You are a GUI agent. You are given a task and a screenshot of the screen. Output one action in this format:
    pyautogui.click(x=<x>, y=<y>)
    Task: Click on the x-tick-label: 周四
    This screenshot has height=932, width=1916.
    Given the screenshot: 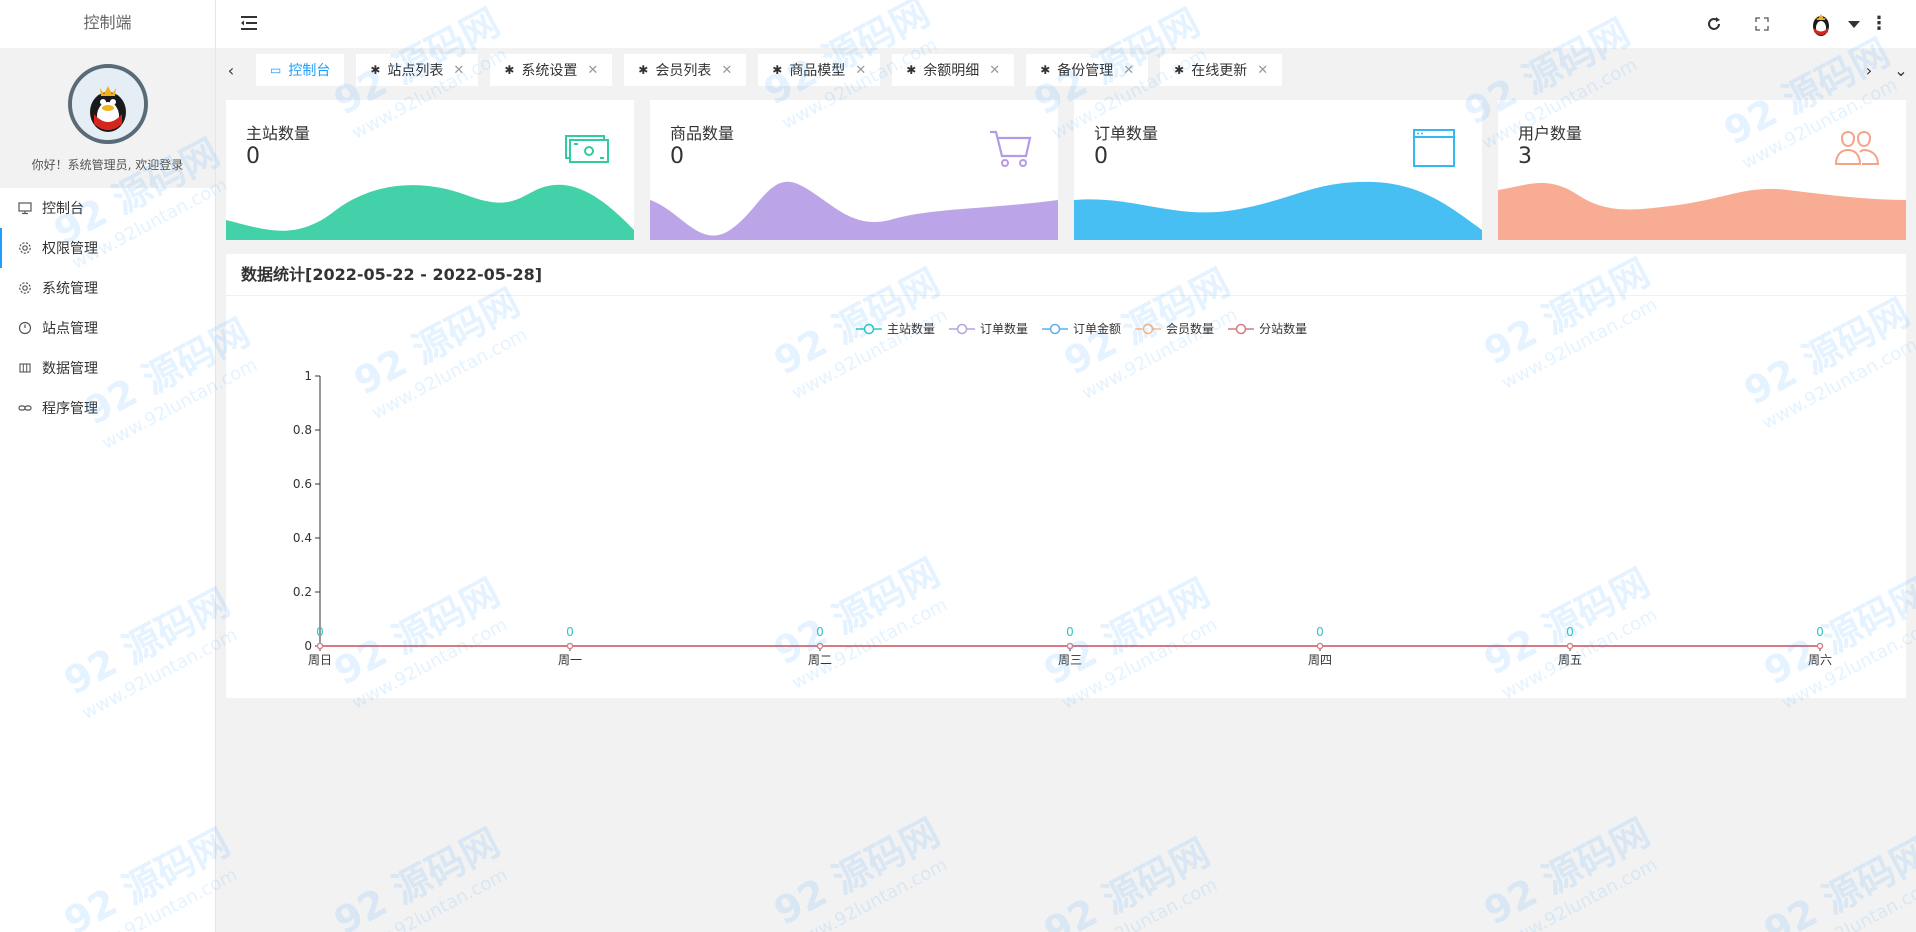 What is the action you would take?
    pyautogui.click(x=1320, y=660)
    